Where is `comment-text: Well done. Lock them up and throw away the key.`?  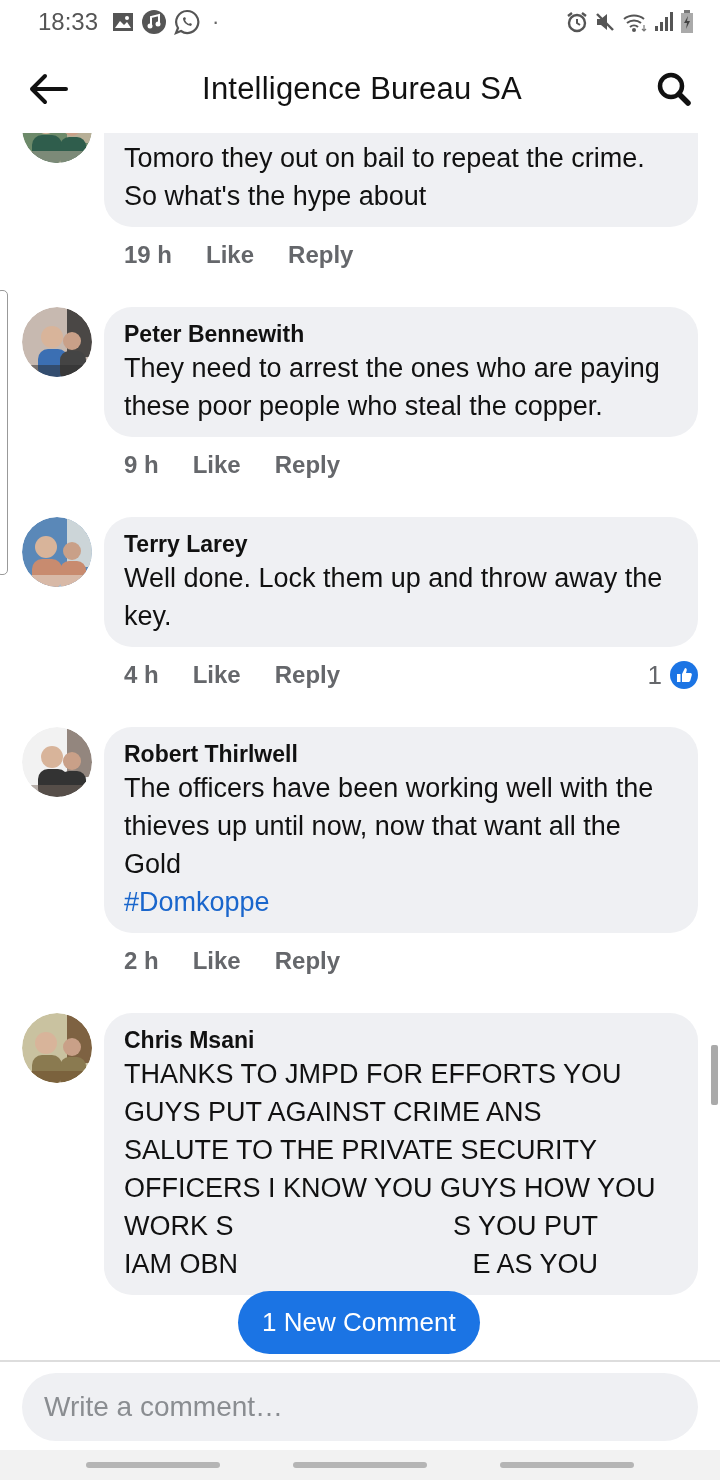
comment-text: Well done. Lock them up and throw away the key. is located at coordinates (394, 597).